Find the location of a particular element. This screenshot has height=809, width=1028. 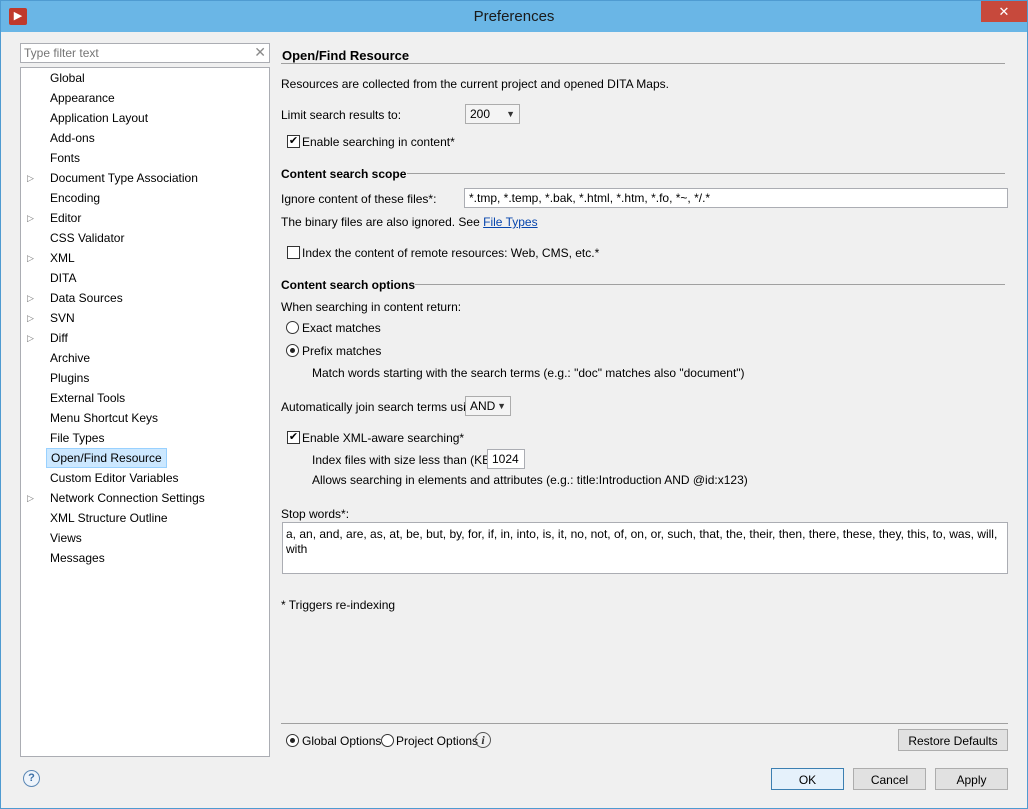

restore-defaults-button: Restore Defaults is located at coordinates (953, 740).